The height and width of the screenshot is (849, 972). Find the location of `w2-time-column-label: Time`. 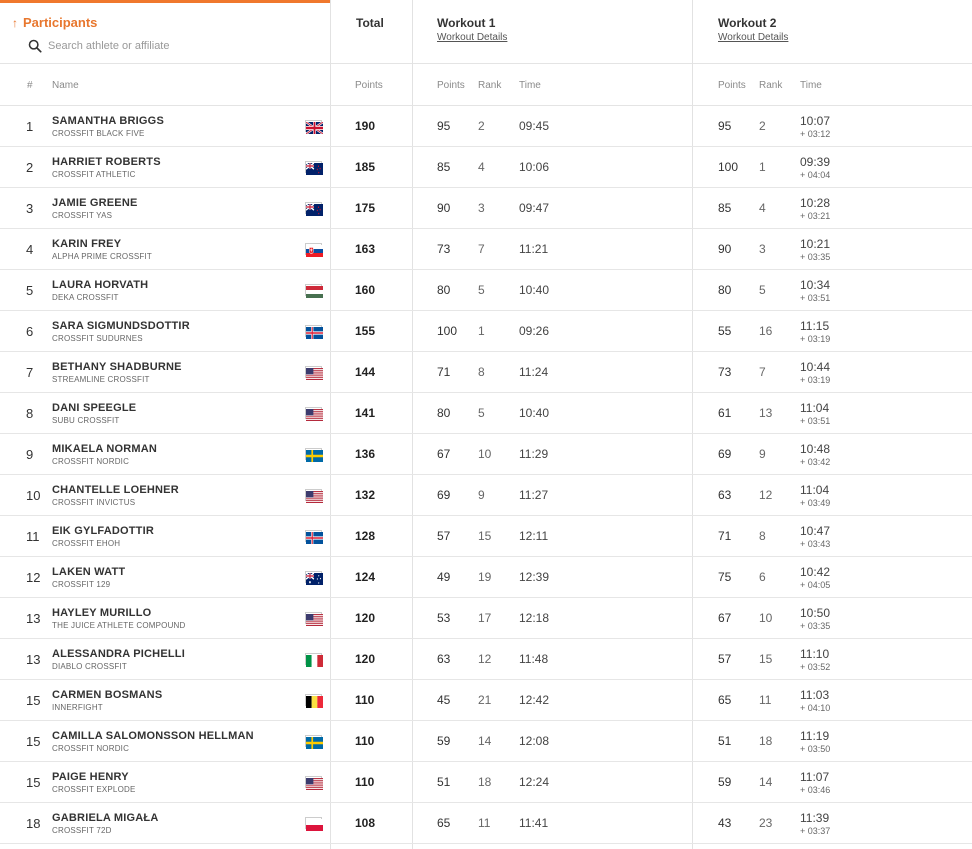

w2-time-column-label: Time is located at coordinates (811, 85).